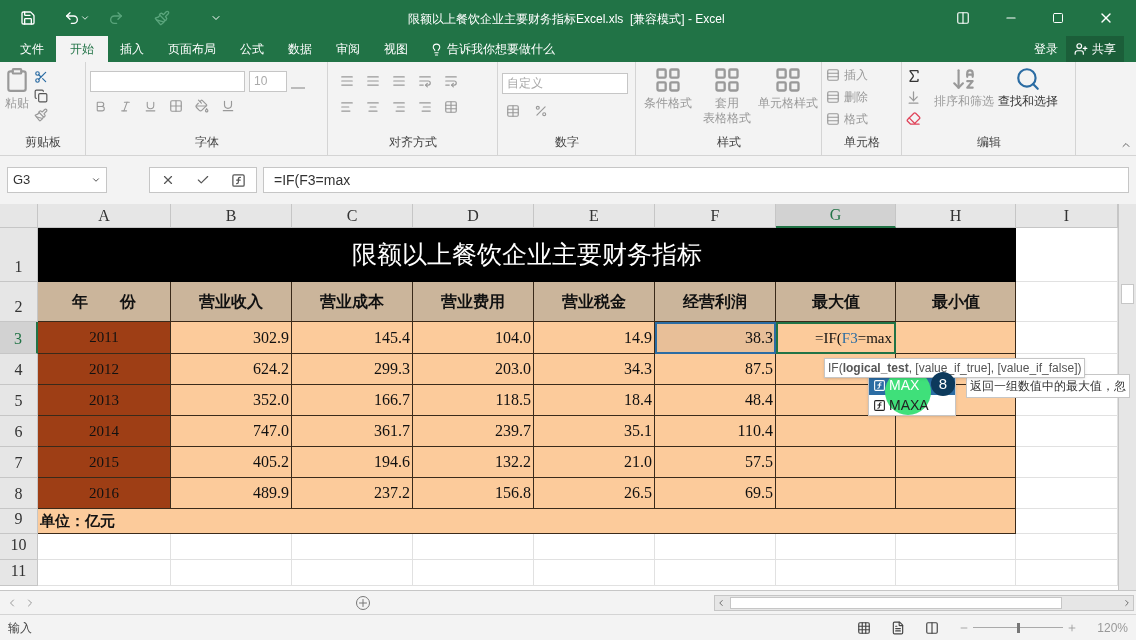 The image size is (1136, 640). Describe the element at coordinates (1072, 627) in the screenshot. I see `zoom-in-icon` at that location.